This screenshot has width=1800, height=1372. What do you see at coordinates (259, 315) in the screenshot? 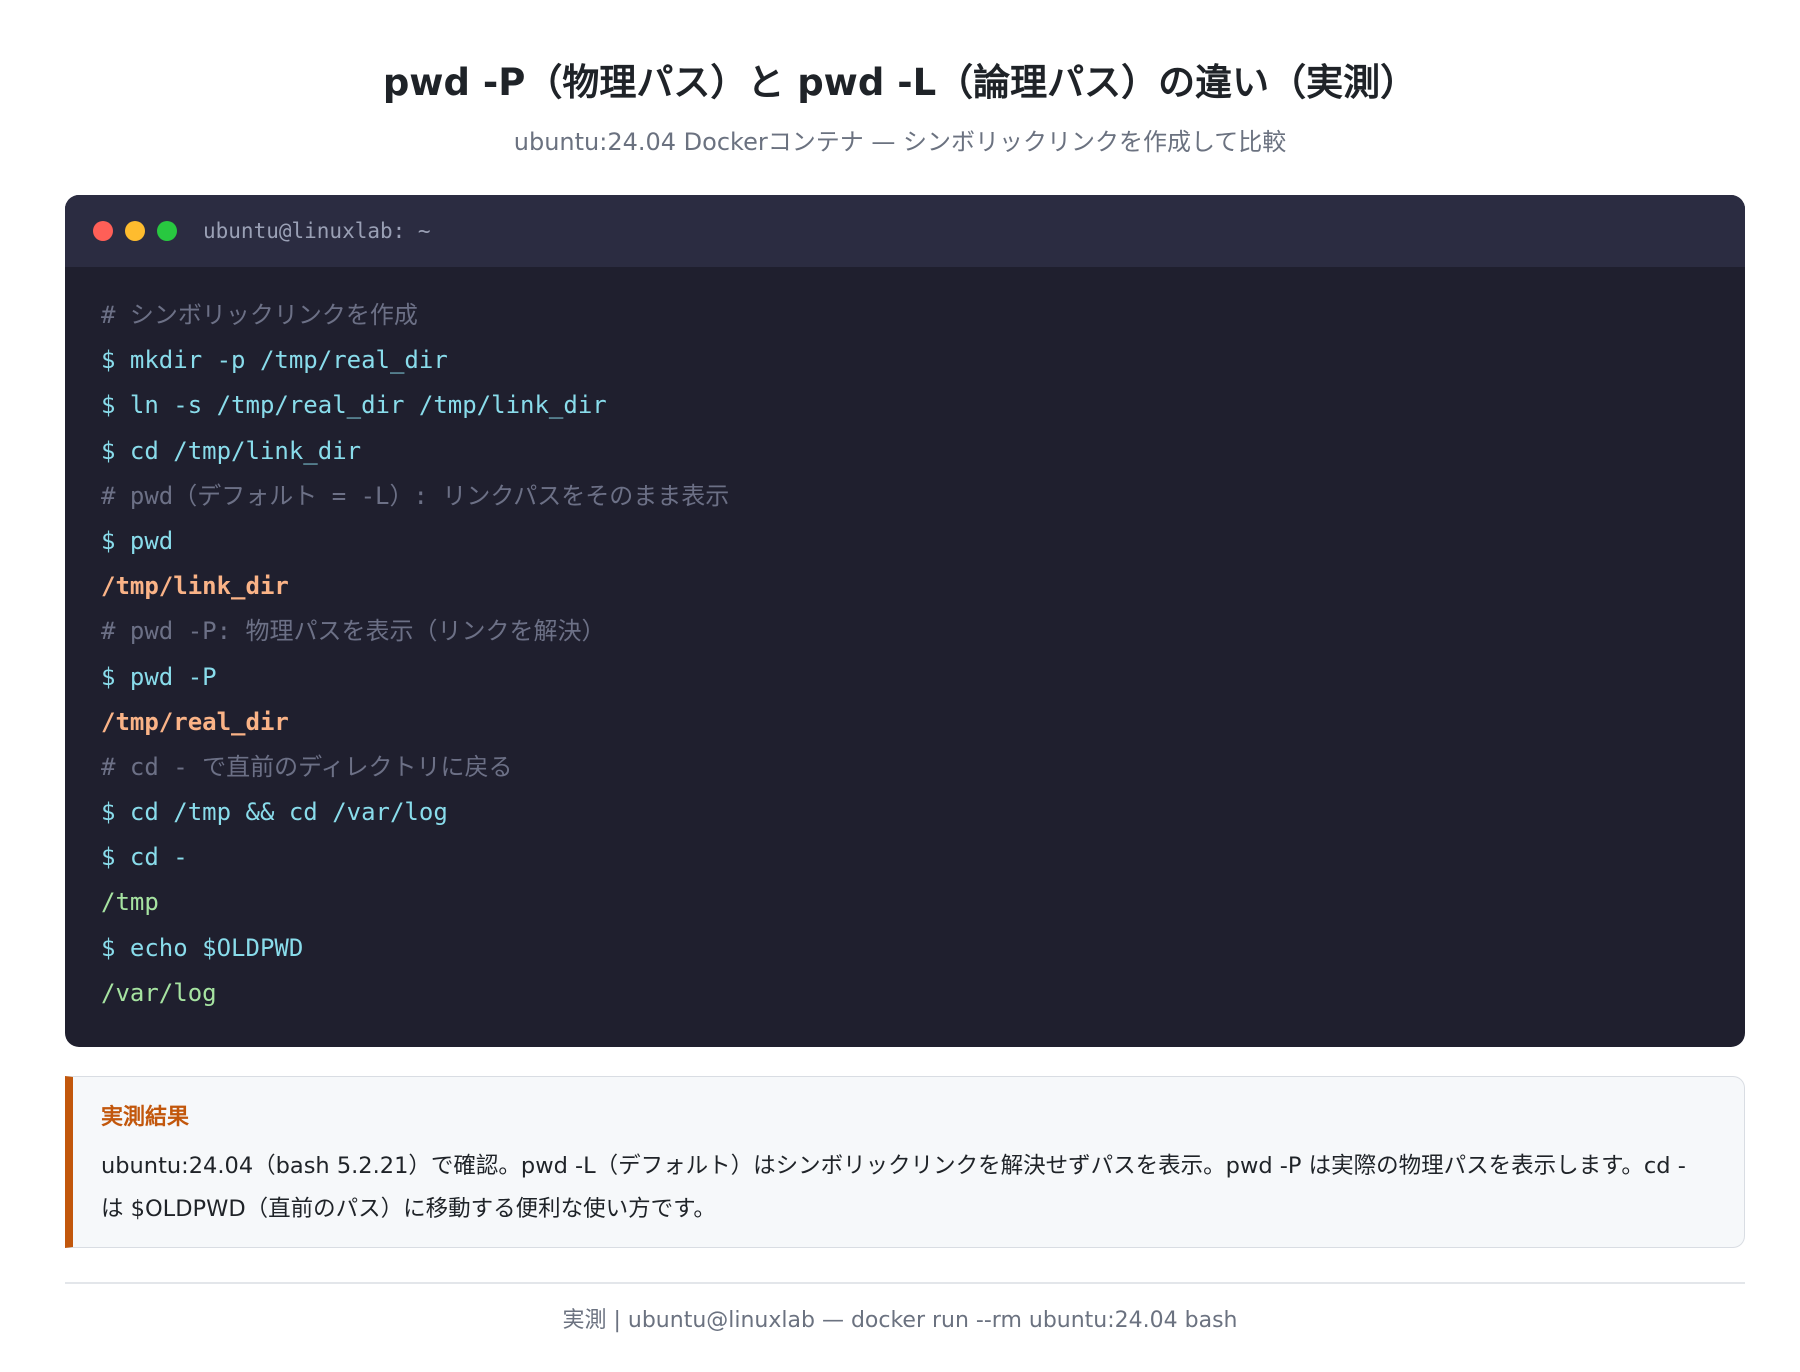
I see `terminal-line: # シンボリックリンクを作成` at bounding box center [259, 315].